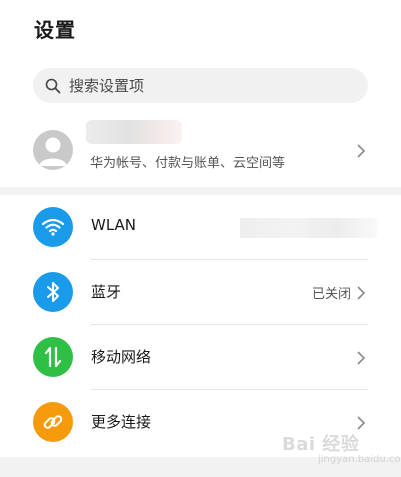 This screenshot has height=477, width=401. What do you see at coordinates (55, 30) in the screenshot?
I see `page-title: 设置` at bounding box center [55, 30].